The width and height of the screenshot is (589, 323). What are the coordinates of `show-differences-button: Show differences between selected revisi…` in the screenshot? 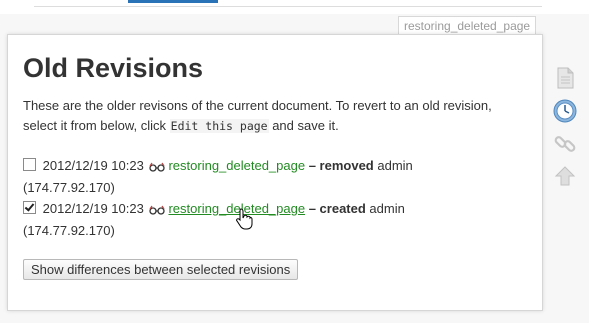 It's located at (161, 269).